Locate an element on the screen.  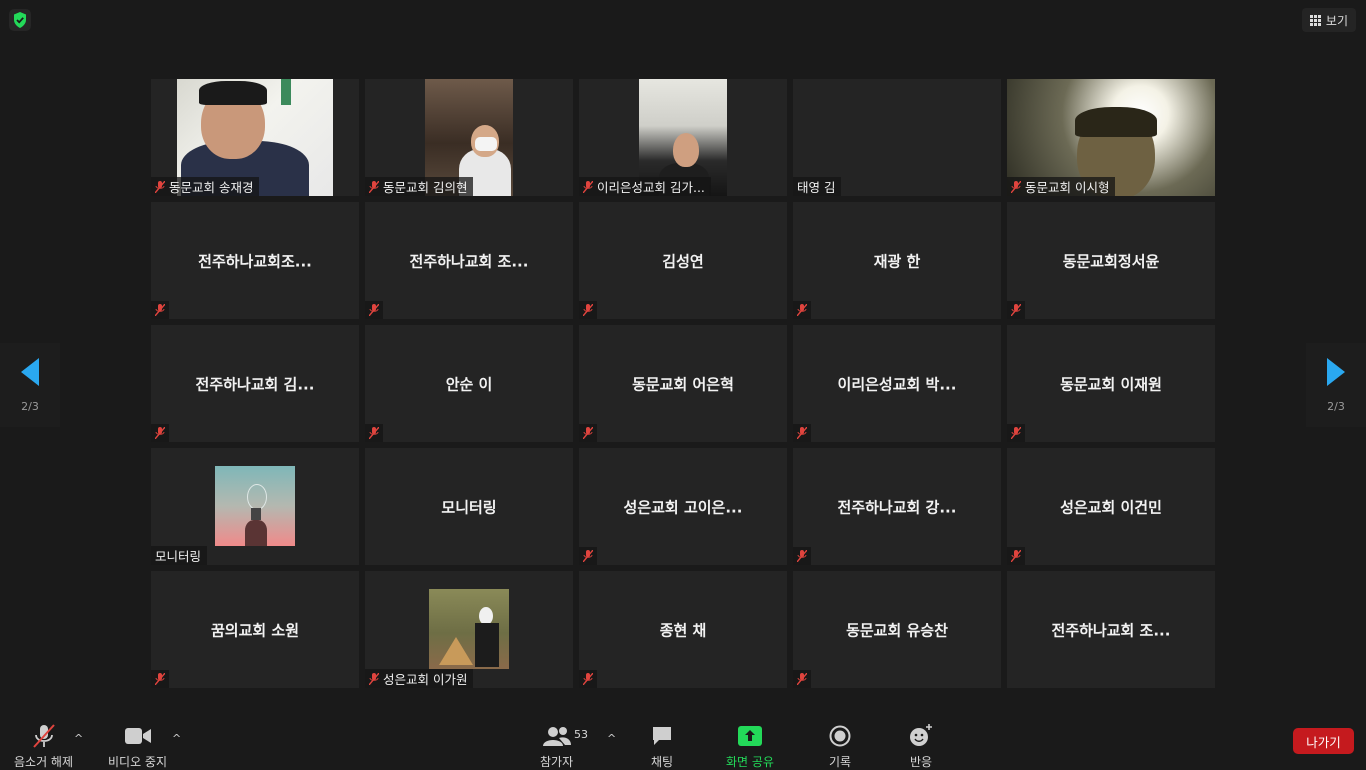
participant-tile: 동문교회 어은혁 is located at coordinates (683, 383).